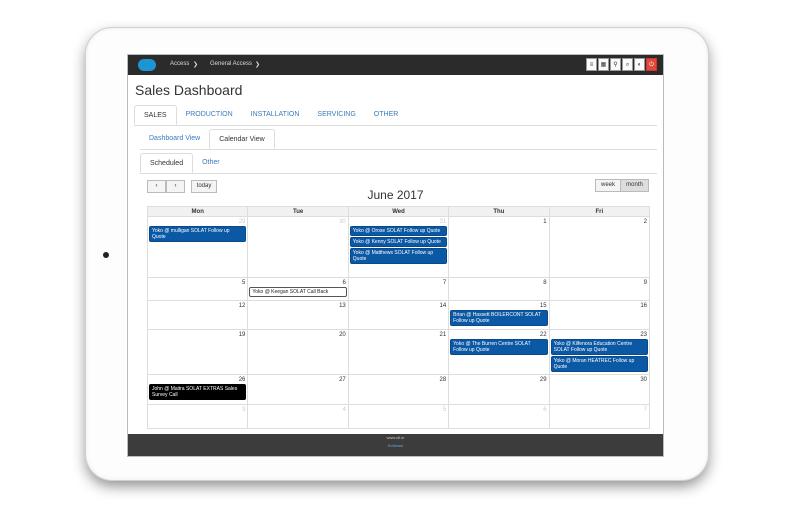  What do you see at coordinates (197, 416) in the screenshot?
I see `day-cell: 3` at bounding box center [197, 416].